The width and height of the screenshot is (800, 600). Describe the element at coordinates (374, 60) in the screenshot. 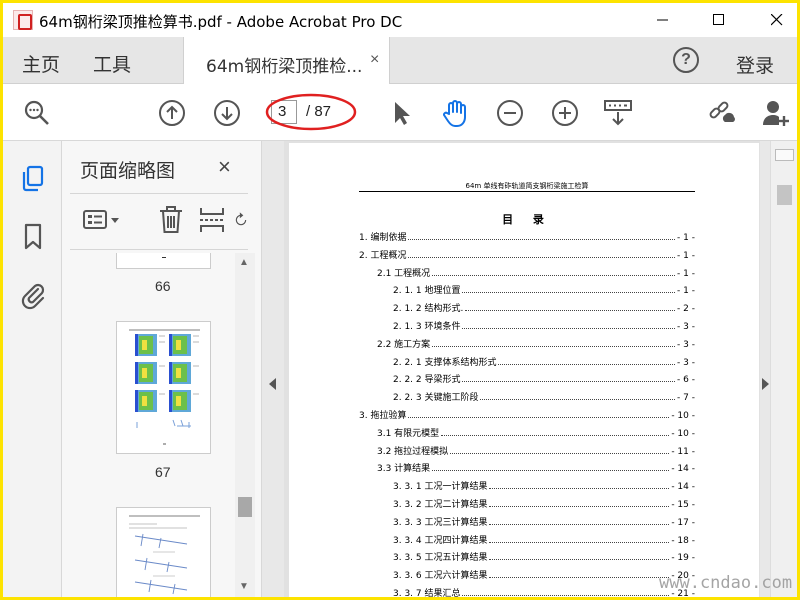

I see `document-tab-close-button: ×` at that location.